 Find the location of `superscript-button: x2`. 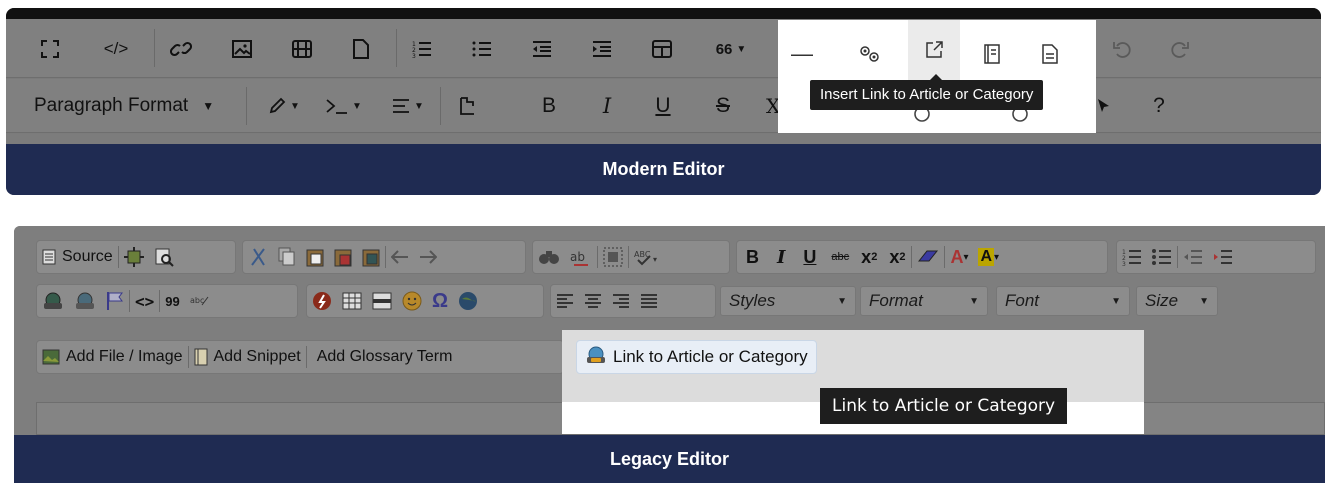

superscript-button: x2 is located at coordinates (897, 257).